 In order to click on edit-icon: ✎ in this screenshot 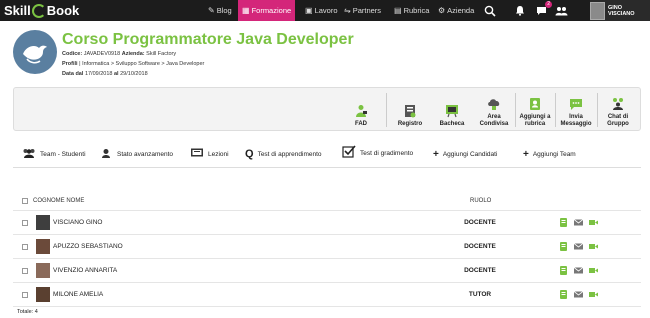, I will do `click(211, 10)`.